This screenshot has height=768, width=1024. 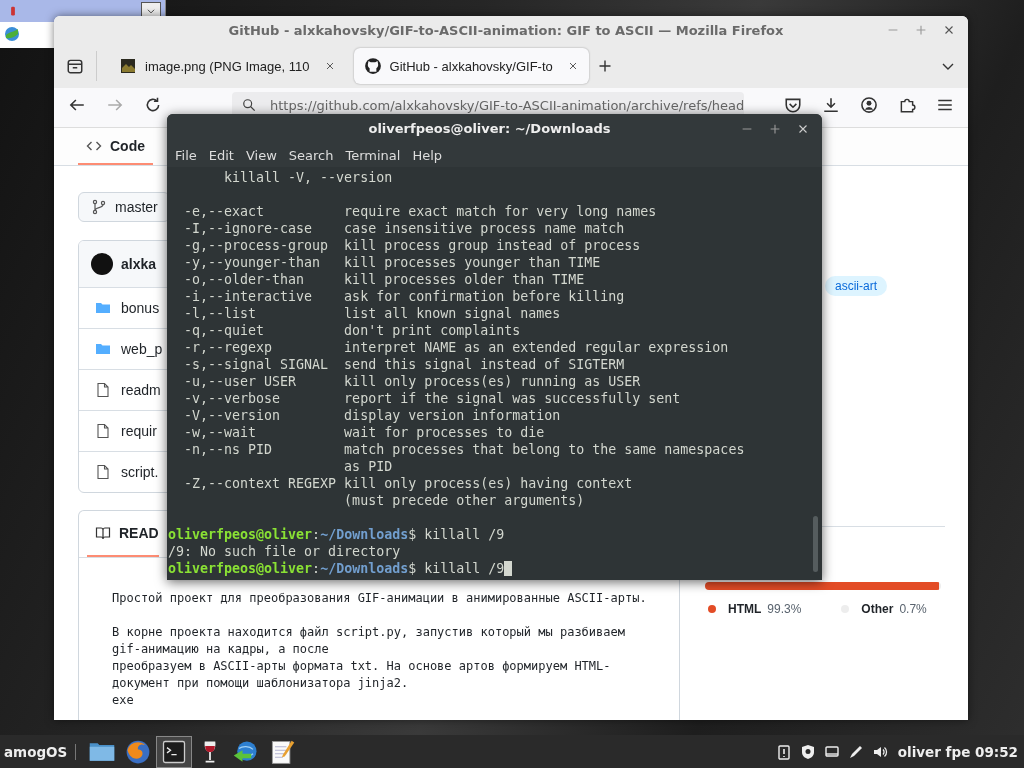 I want to click on terminal-output: -n,--ns PID match processes that belong to the same namespaces, so click(x=464, y=449).